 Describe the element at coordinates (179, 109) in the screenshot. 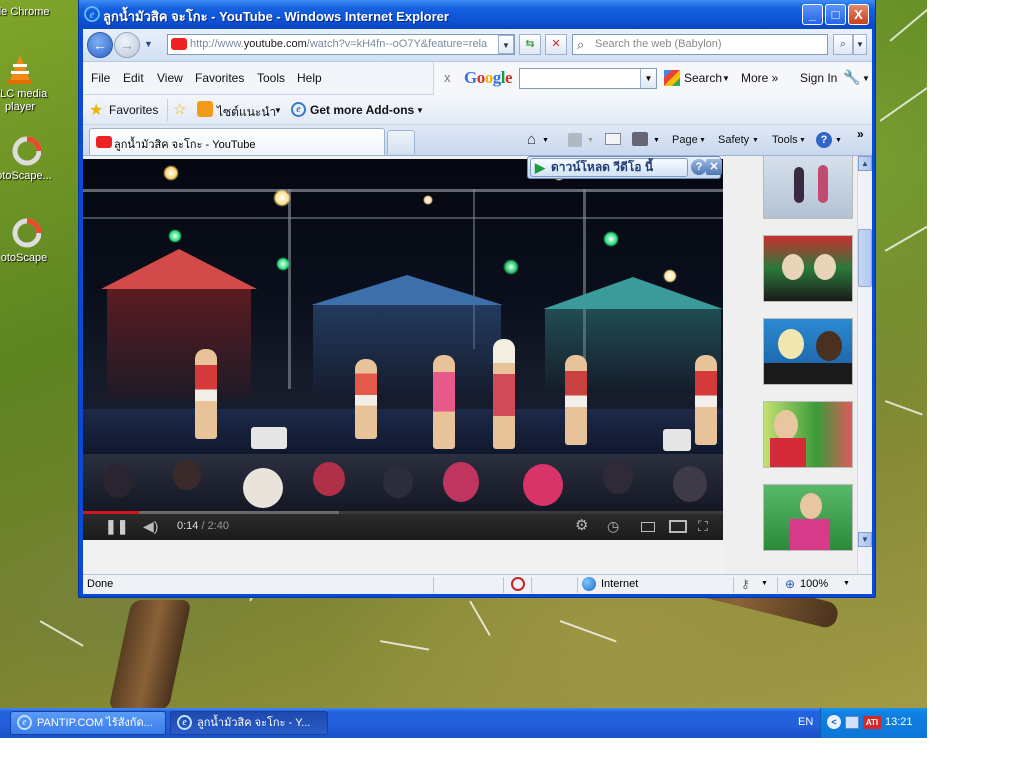

I see `add-favorite-star-icon: ☆` at that location.